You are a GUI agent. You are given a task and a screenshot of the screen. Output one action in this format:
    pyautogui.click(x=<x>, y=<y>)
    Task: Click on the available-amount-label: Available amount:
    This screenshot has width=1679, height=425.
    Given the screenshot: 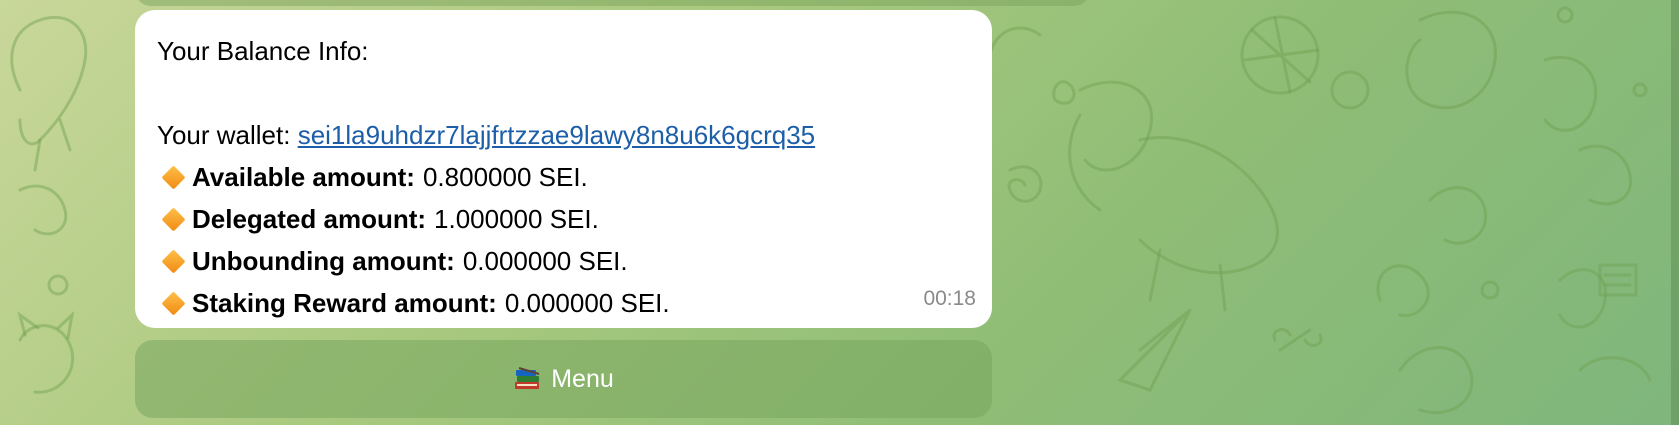 What is the action you would take?
    pyautogui.click(x=303, y=177)
    